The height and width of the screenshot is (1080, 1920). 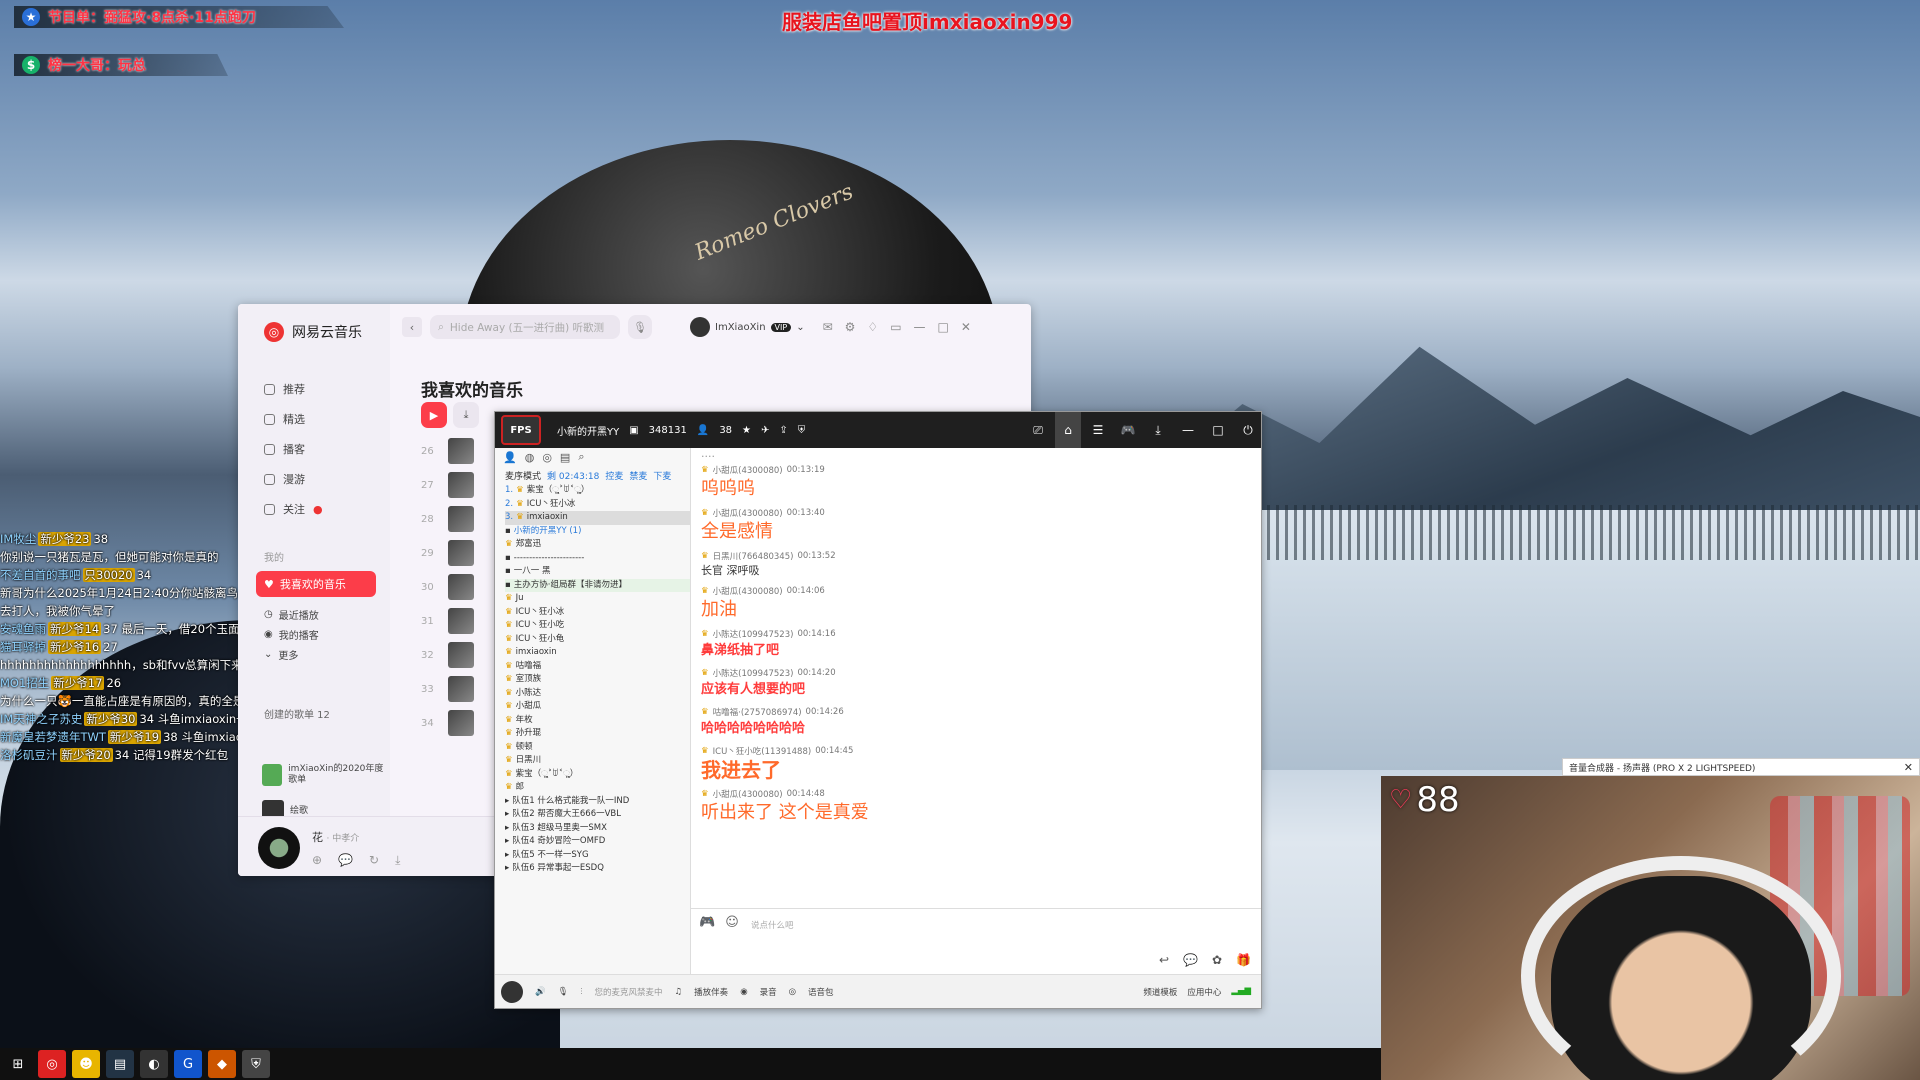 I want to click on skin-icon: ♢, so click(x=872, y=327).